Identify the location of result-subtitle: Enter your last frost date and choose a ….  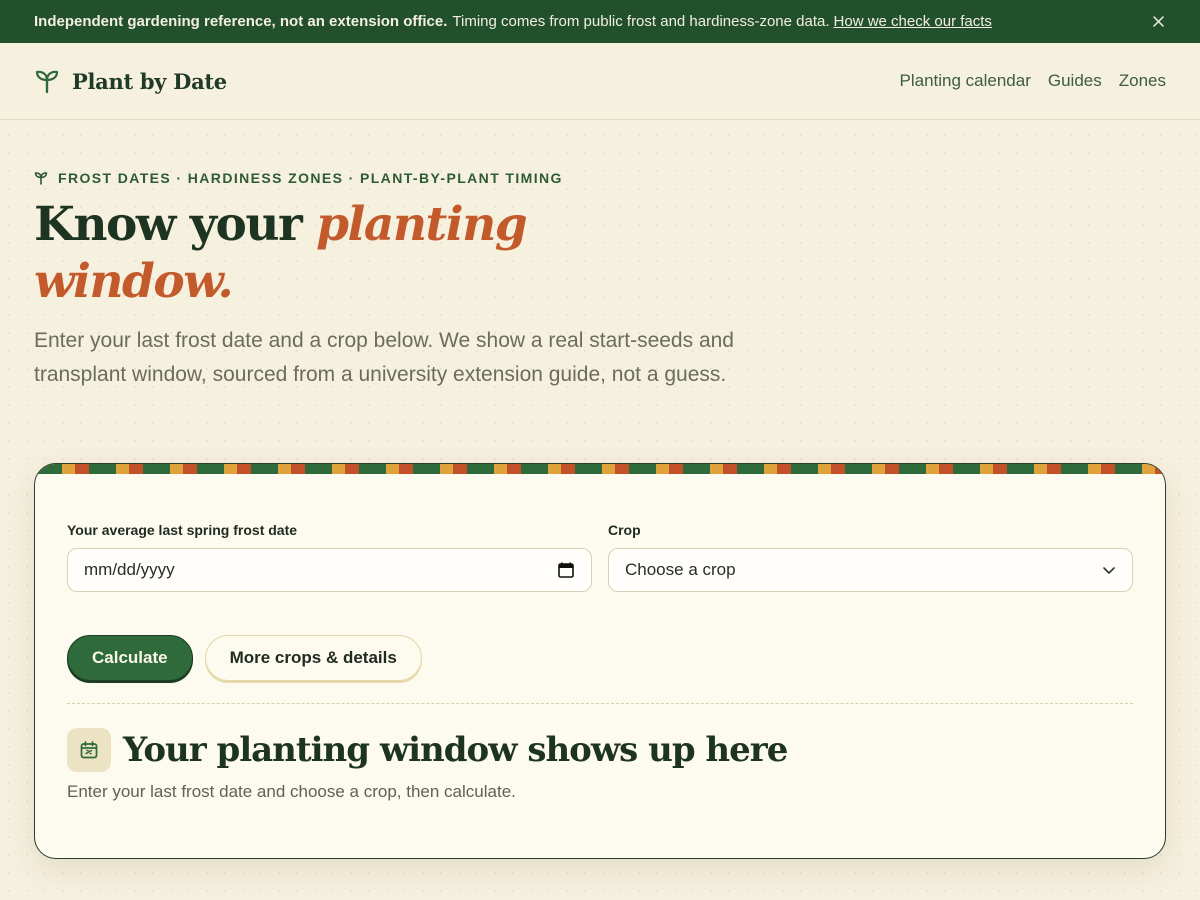
(291, 791).